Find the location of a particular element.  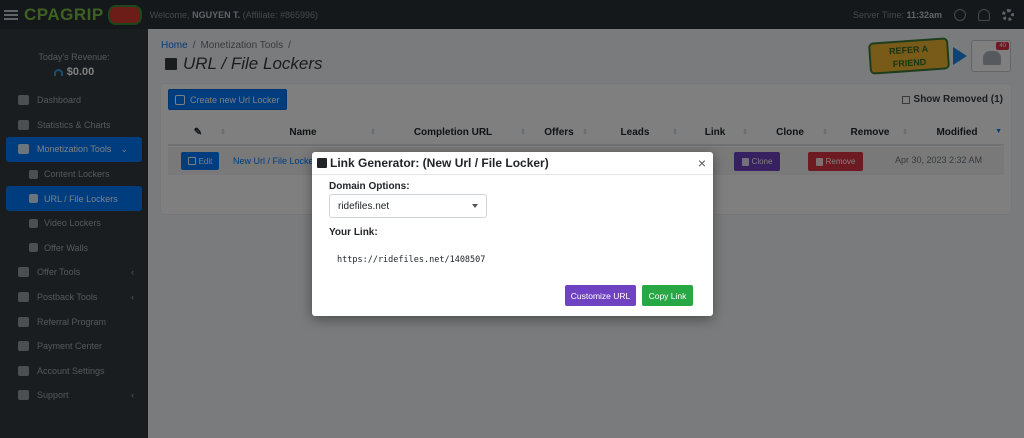

generated-link: https://ridefiles.net/1408507 is located at coordinates (411, 260).